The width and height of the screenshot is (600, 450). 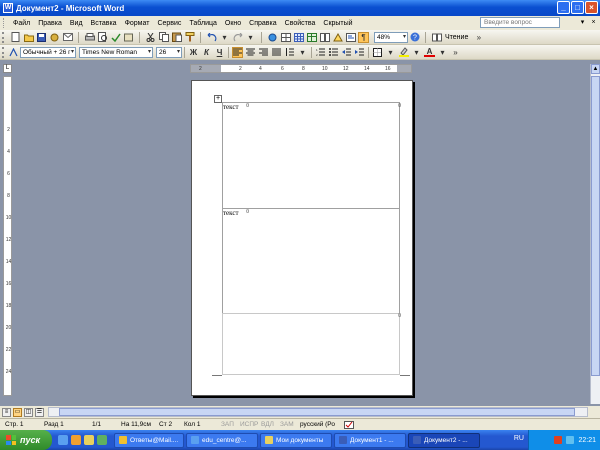 I want to click on folder-icon, so click(x=89, y=440).